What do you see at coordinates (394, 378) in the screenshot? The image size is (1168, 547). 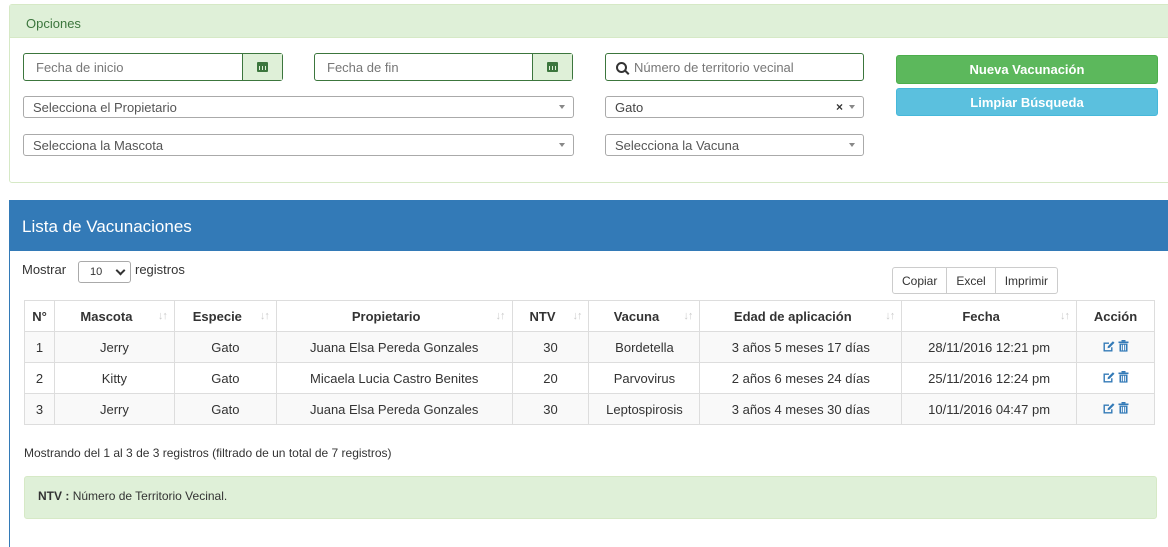 I see `cell-owner: Micaela Lucia Castro Benites` at bounding box center [394, 378].